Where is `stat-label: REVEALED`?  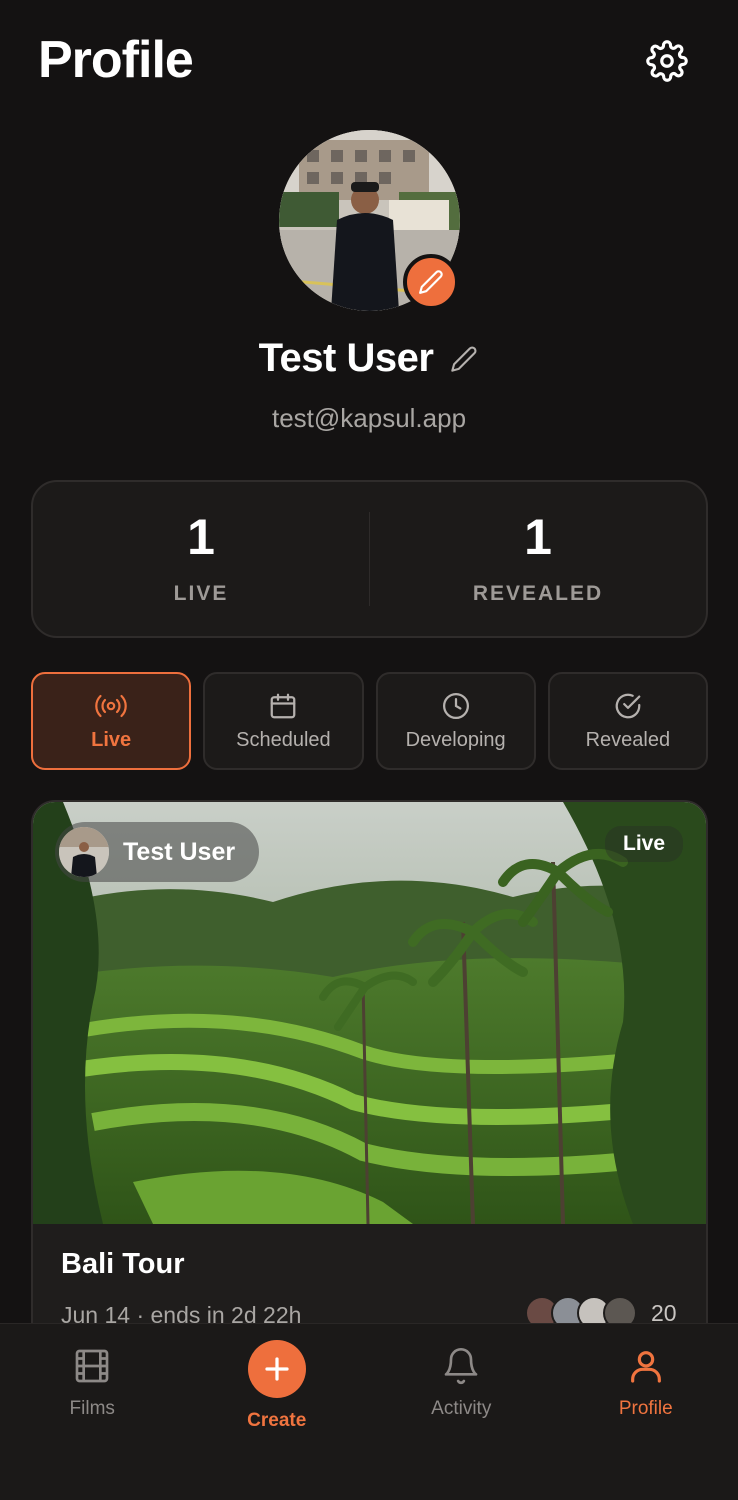 stat-label: REVEALED is located at coordinates (538, 593).